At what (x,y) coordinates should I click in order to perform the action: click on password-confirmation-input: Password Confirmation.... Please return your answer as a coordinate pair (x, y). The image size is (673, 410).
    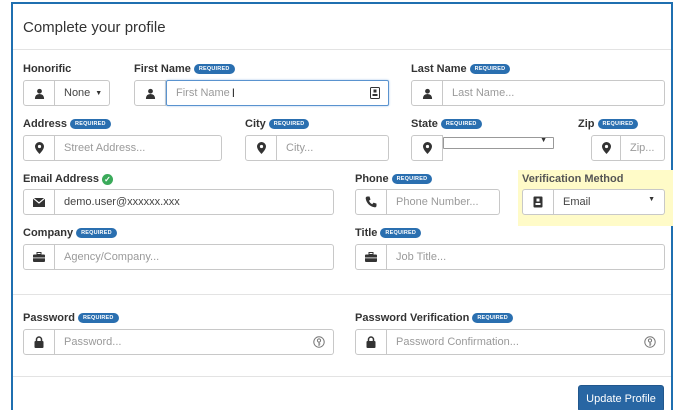
    Looking at the image, I should click on (526, 342).